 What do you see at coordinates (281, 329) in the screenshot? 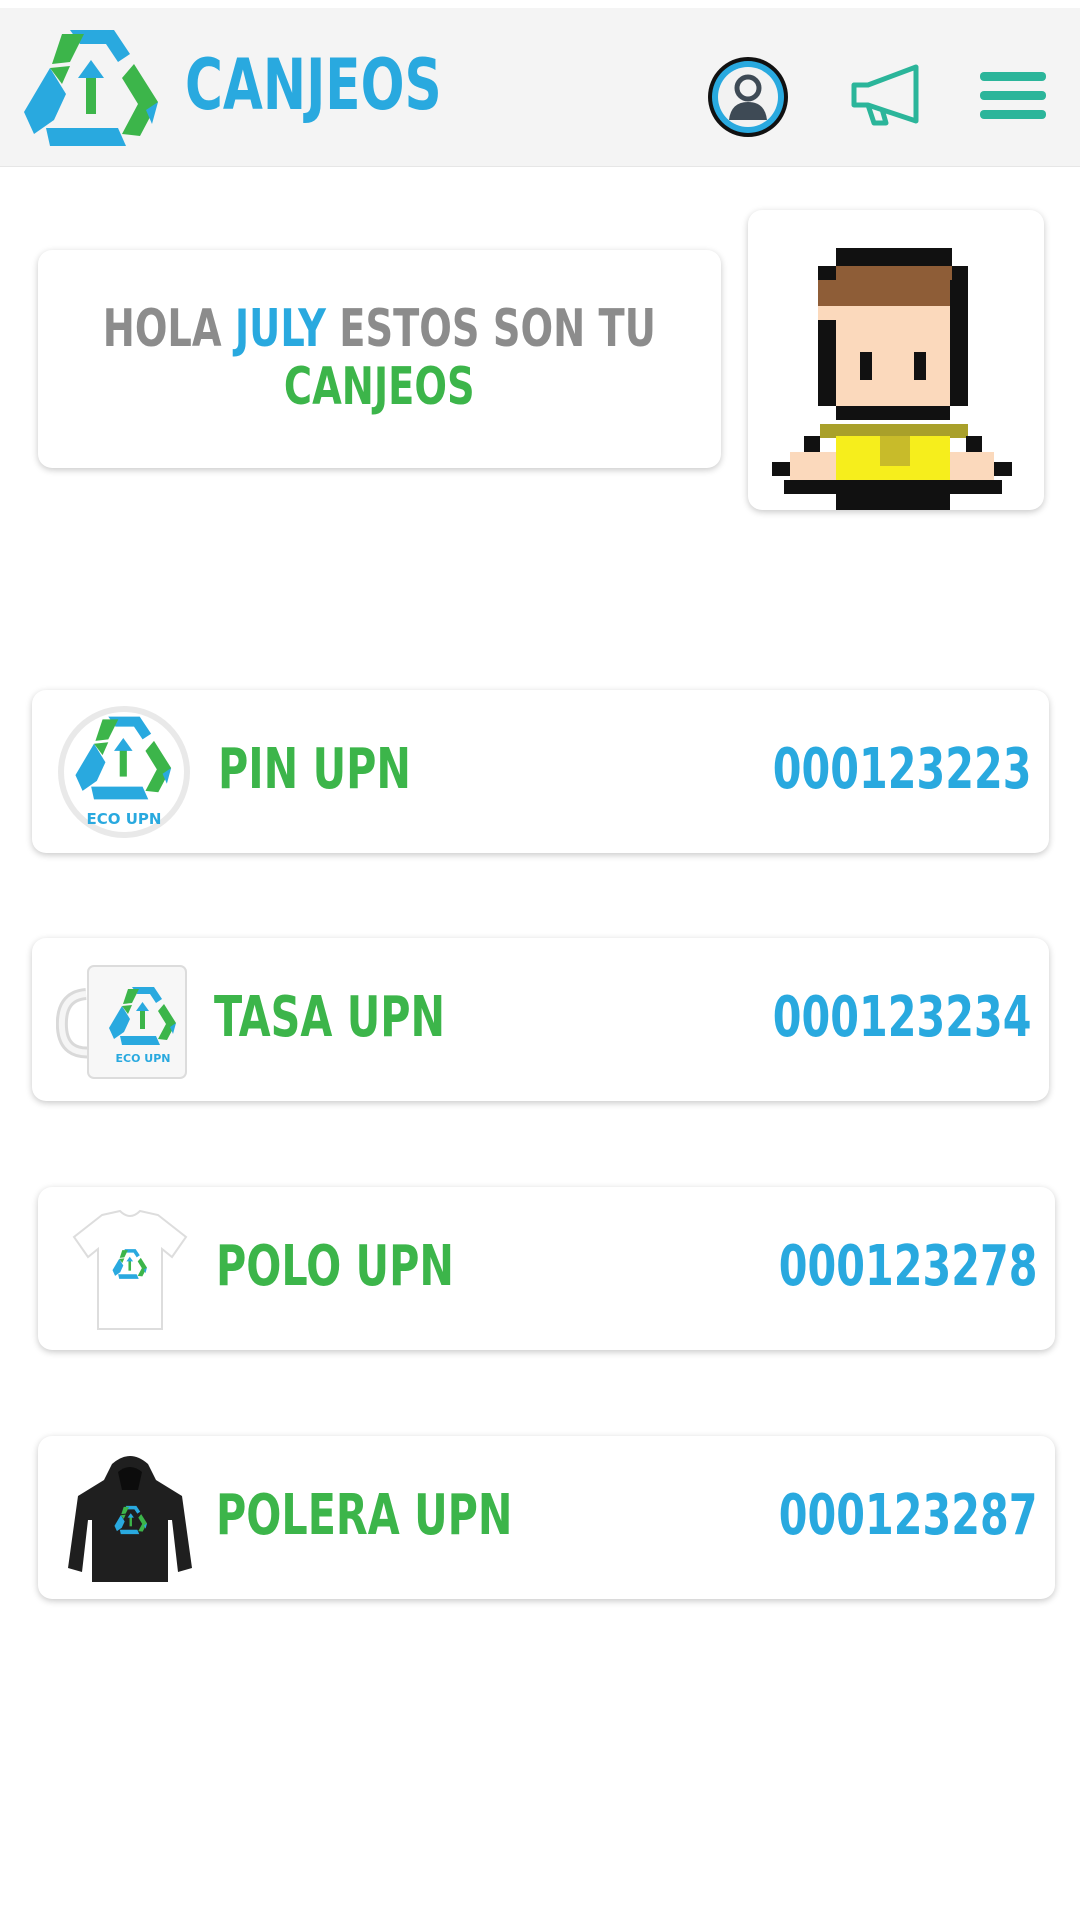
I see `greeting-user-name: JULY` at bounding box center [281, 329].